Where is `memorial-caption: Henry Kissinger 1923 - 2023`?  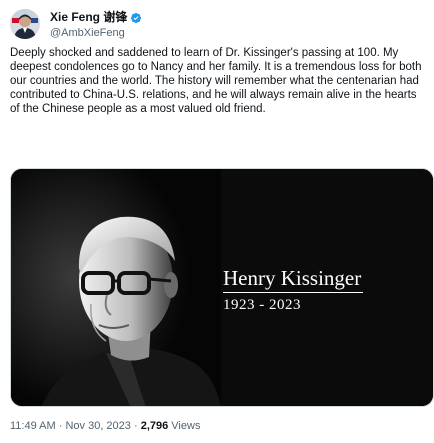 memorial-caption: Henry Kissinger 1923 - 2023 is located at coordinates (293, 290).